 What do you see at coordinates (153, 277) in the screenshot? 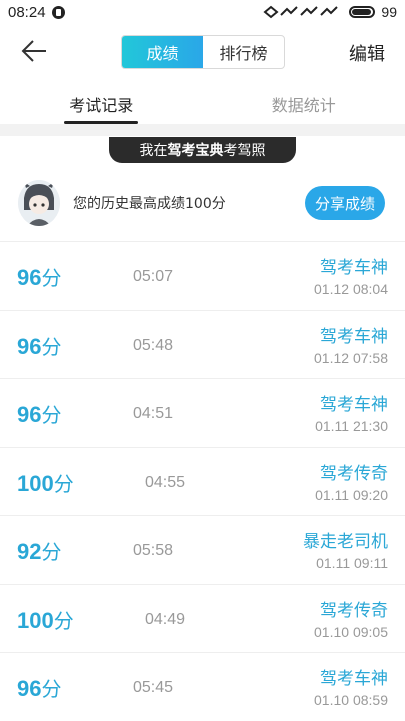
I see `record-duration: 05:07` at bounding box center [153, 277].